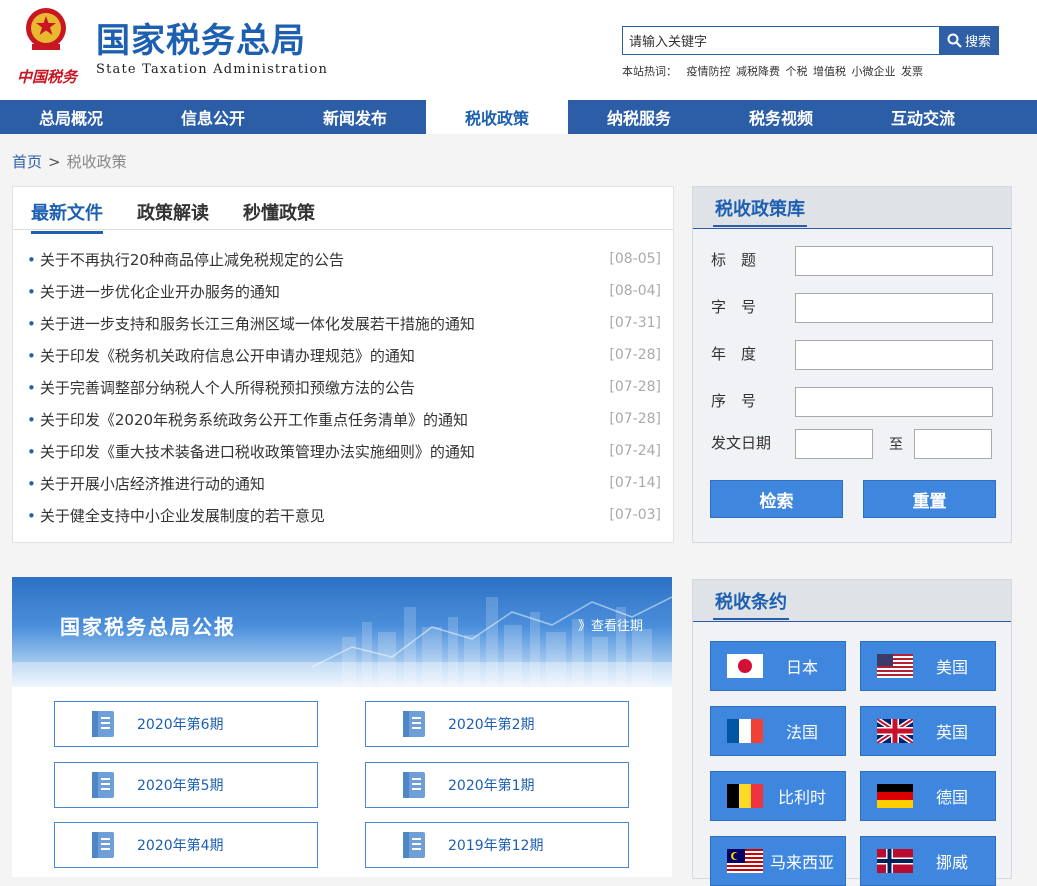  Describe the element at coordinates (27, 162) in the screenshot. I see `breadcrumb-home: 首页` at that location.